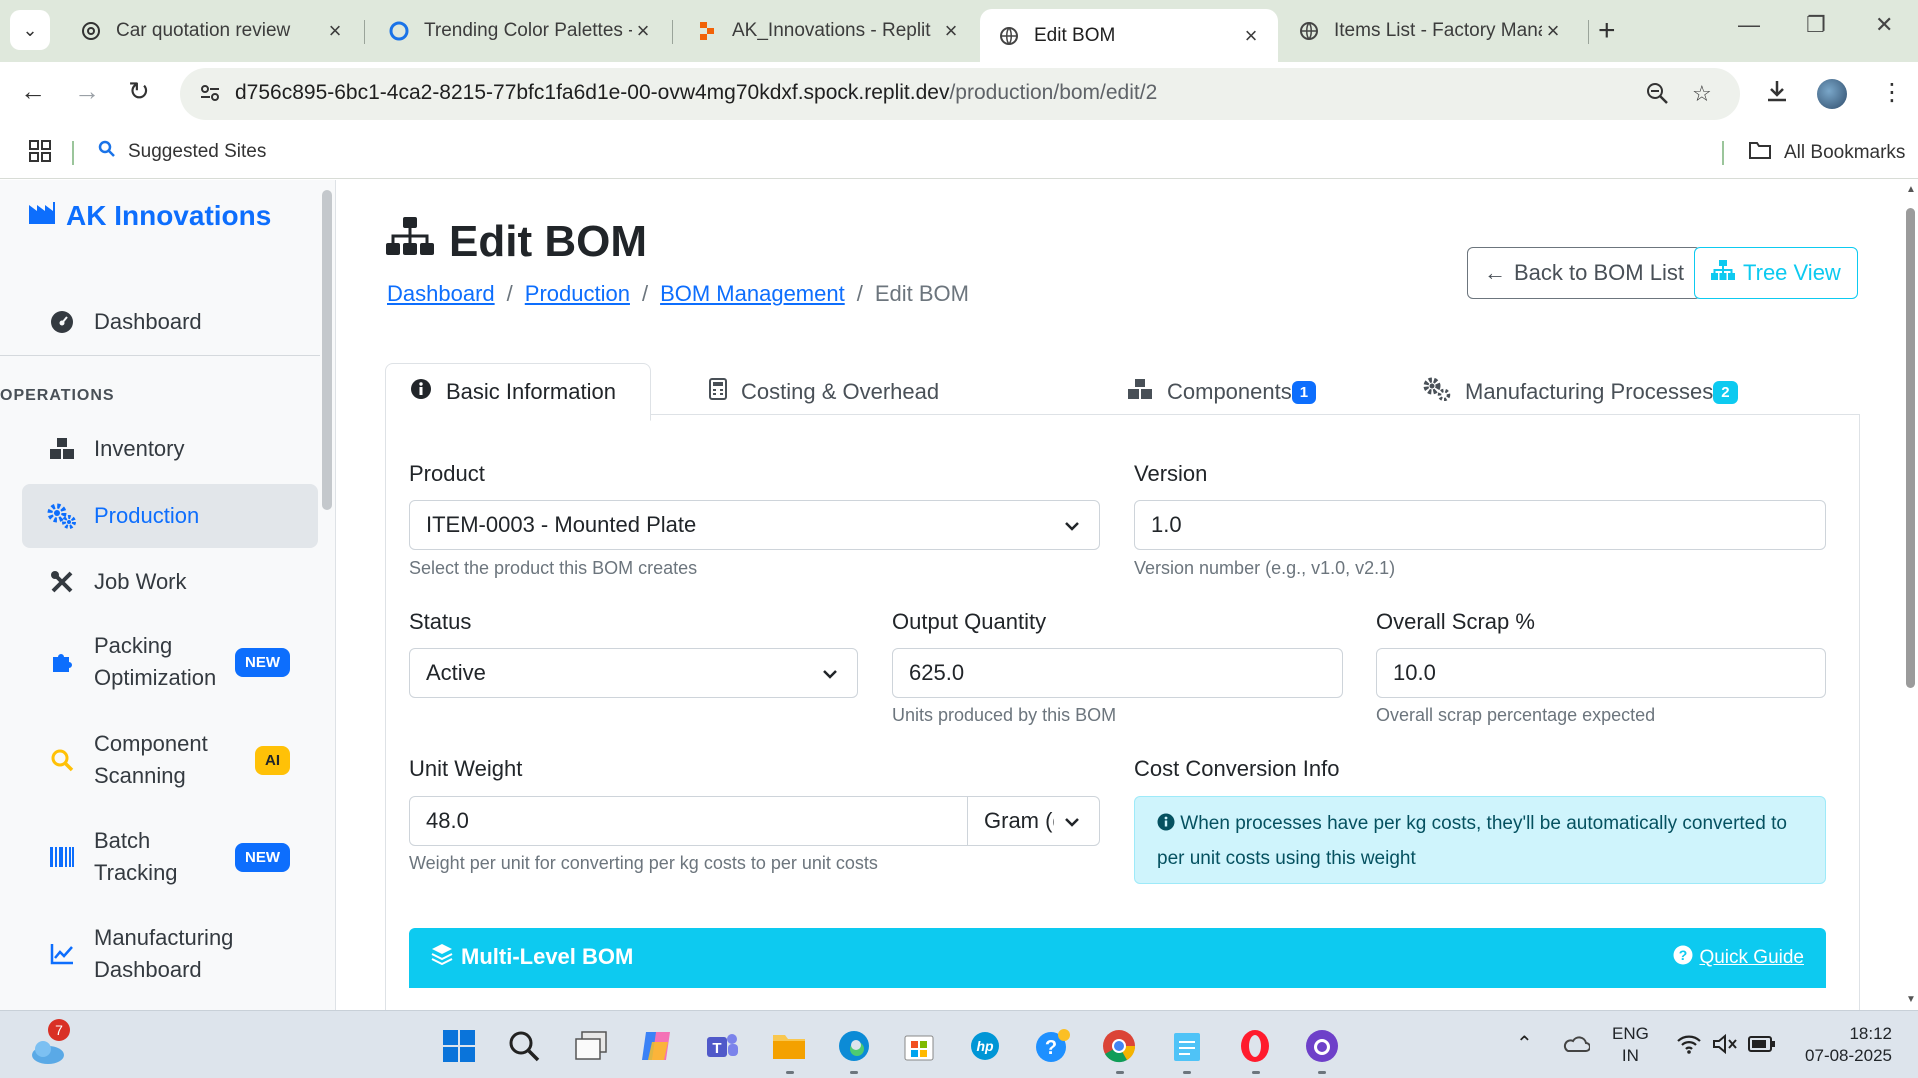 The image size is (1918, 1078). I want to click on task-view-icon, so click(591, 1046).